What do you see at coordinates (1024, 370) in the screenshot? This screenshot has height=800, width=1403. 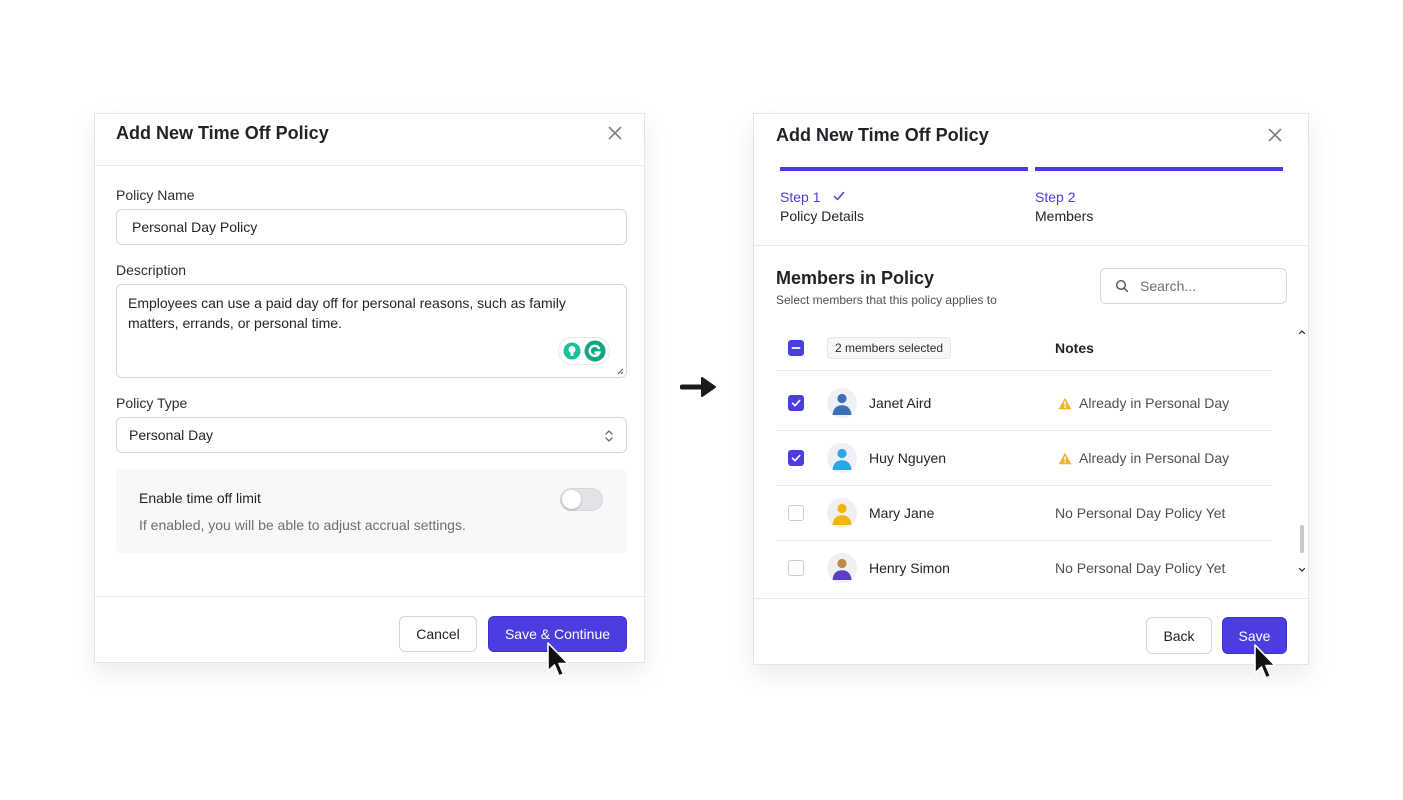 I see `header-row-divider` at bounding box center [1024, 370].